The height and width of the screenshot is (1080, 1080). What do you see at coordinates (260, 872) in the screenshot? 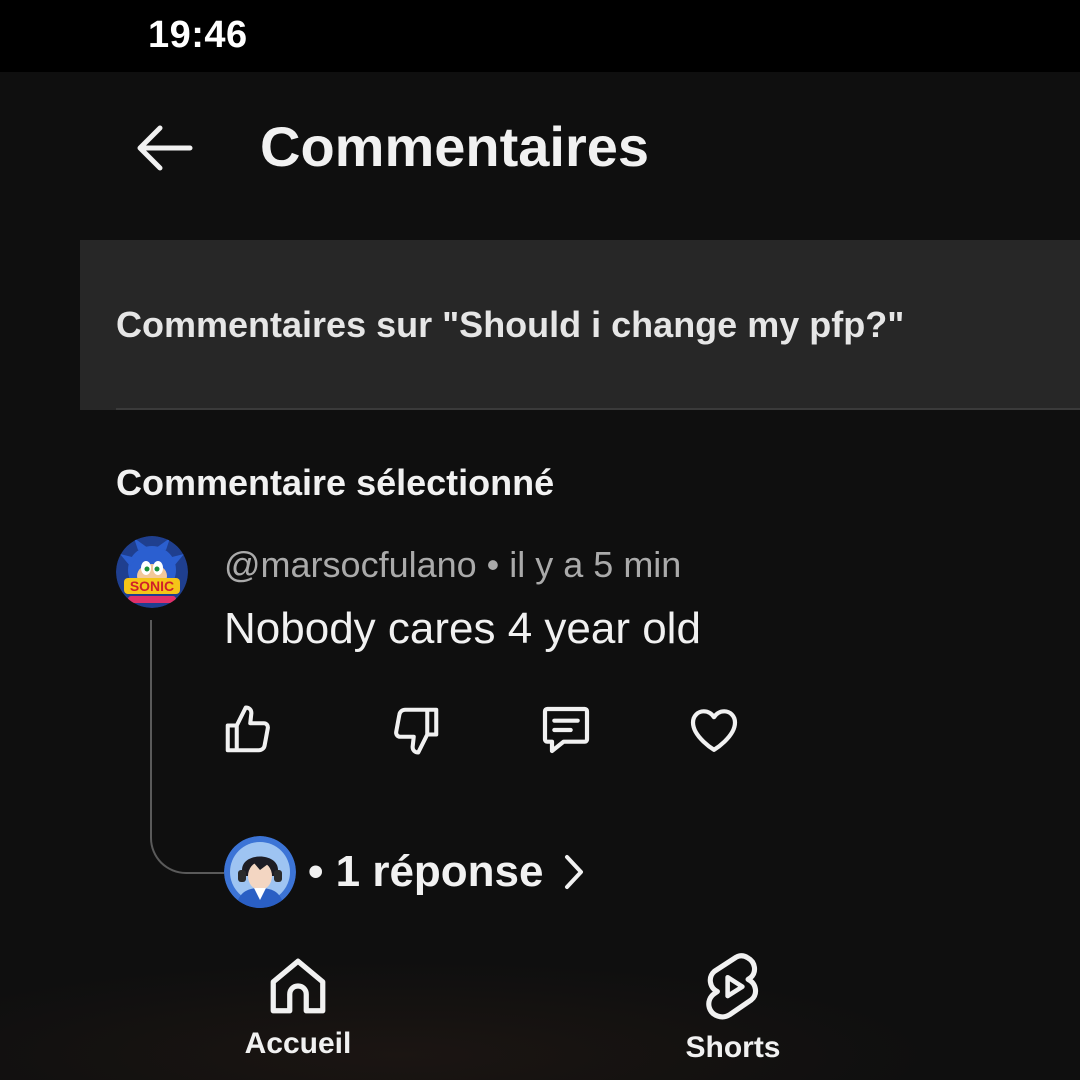
I see `reply-avatar` at bounding box center [260, 872].